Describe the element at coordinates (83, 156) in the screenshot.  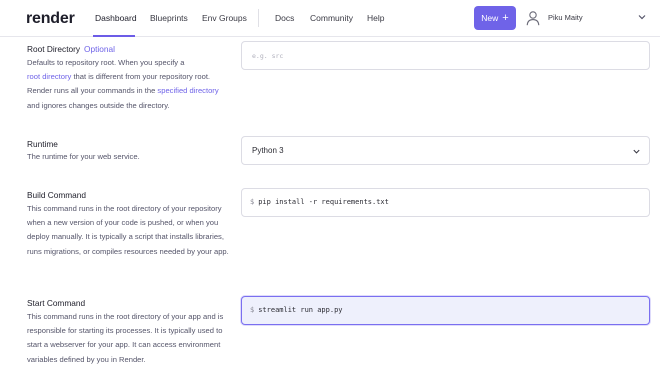
I see `runtime-description: The runtime for your web service.` at that location.